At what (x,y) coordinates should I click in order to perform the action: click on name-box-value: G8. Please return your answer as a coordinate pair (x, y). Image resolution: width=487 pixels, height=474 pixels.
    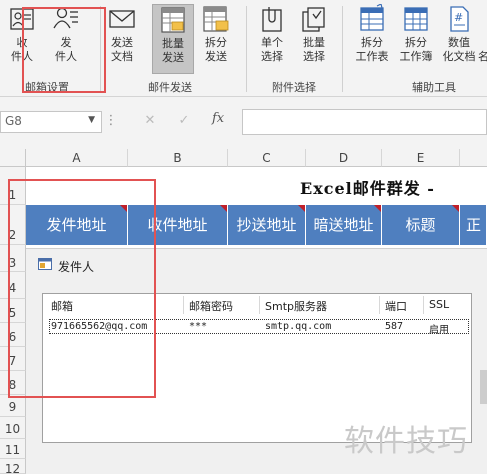
    Looking at the image, I should click on (13, 121).